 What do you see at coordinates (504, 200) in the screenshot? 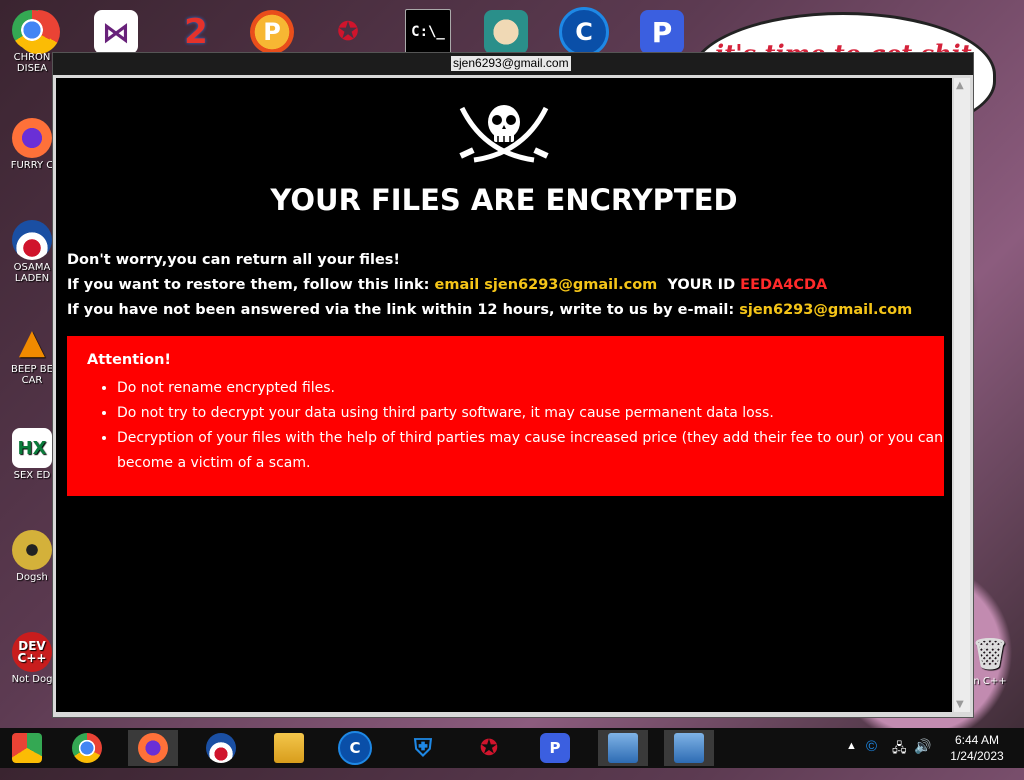
I see `headline: YOUR FILES ARE ENCRYPTED` at bounding box center [504, 200].